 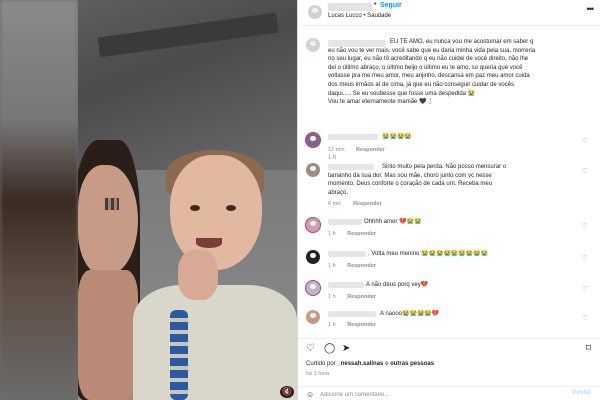 I want to click on comment-text: 😭😭😭😭, so click(x=397, y=137).